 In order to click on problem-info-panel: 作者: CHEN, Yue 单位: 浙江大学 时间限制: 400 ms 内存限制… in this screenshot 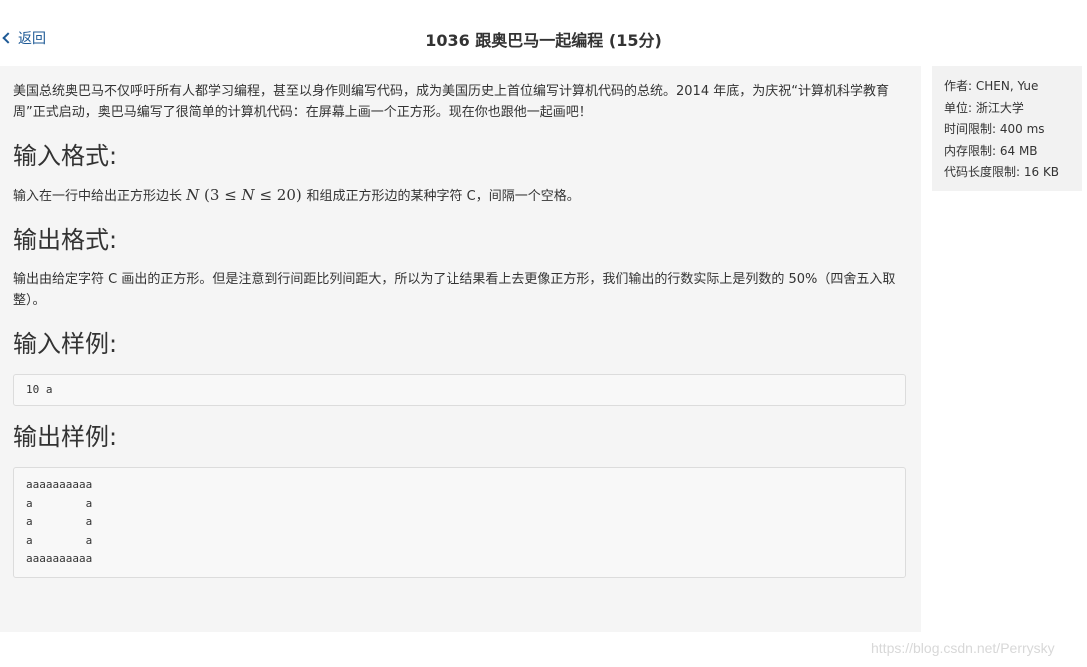, I will do `click(1007, 128)`.